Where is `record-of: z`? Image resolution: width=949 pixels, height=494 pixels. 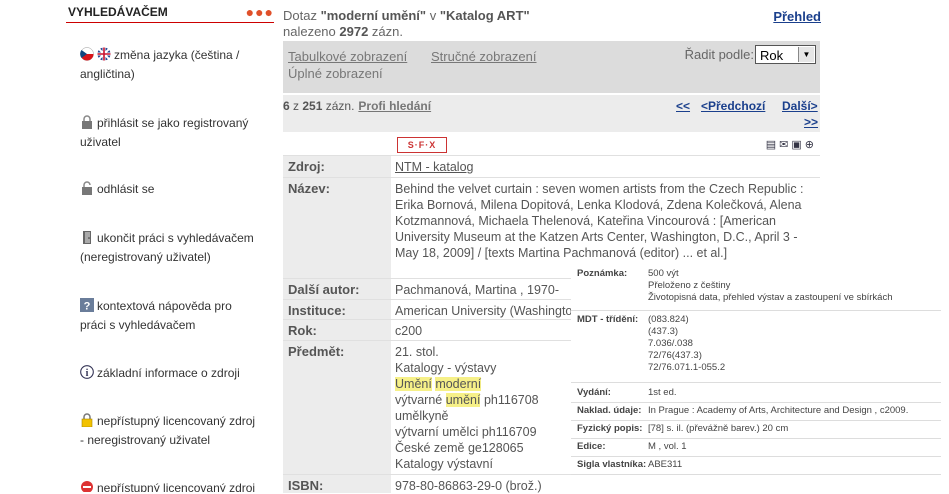 record-of: z is located at coordinates (296, 106).